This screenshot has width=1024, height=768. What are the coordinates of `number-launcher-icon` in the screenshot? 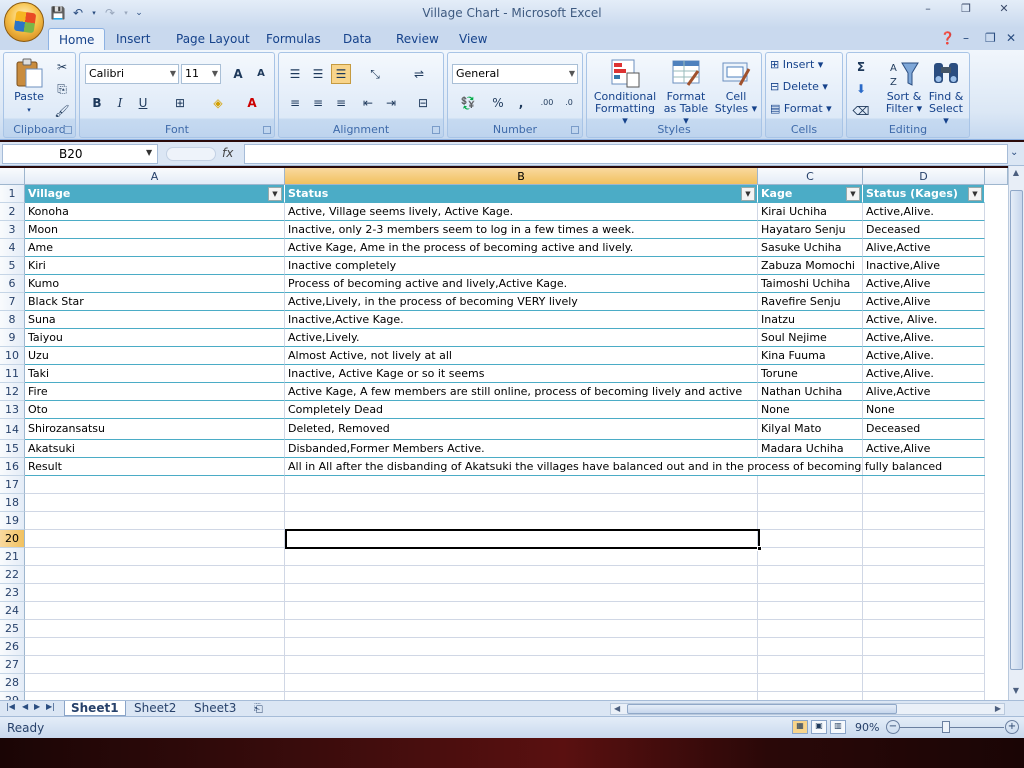 It's located at (575, 130).